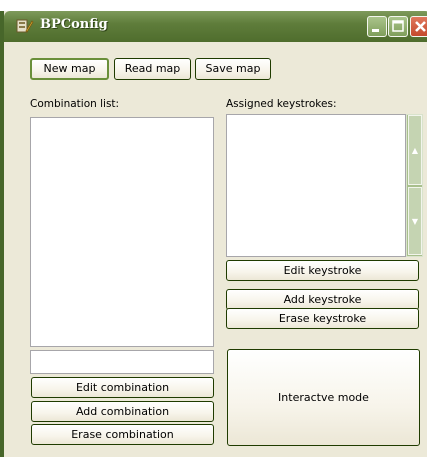 The image size is (427, 457). Describe the element at coordinates (122, 411) in the screenshot. I see `add-combination-button: Add combination` at that location.